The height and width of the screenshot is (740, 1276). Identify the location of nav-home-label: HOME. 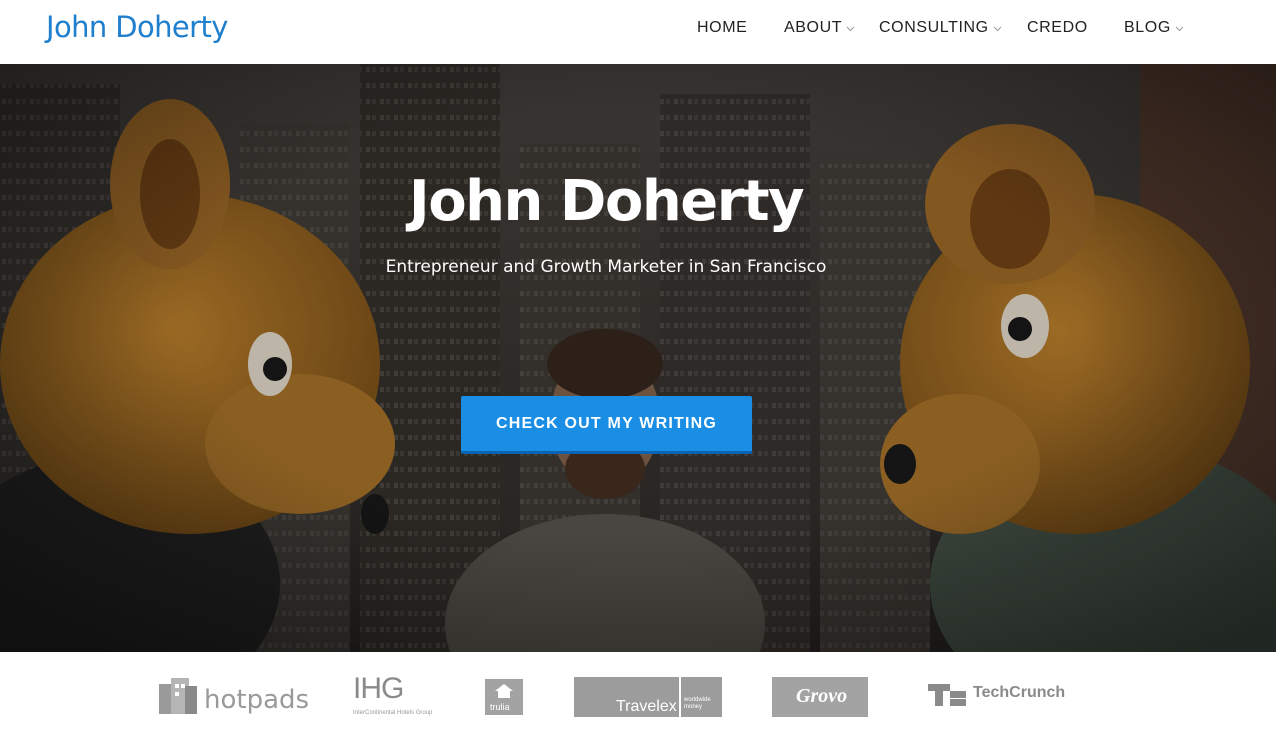
(722, 27).